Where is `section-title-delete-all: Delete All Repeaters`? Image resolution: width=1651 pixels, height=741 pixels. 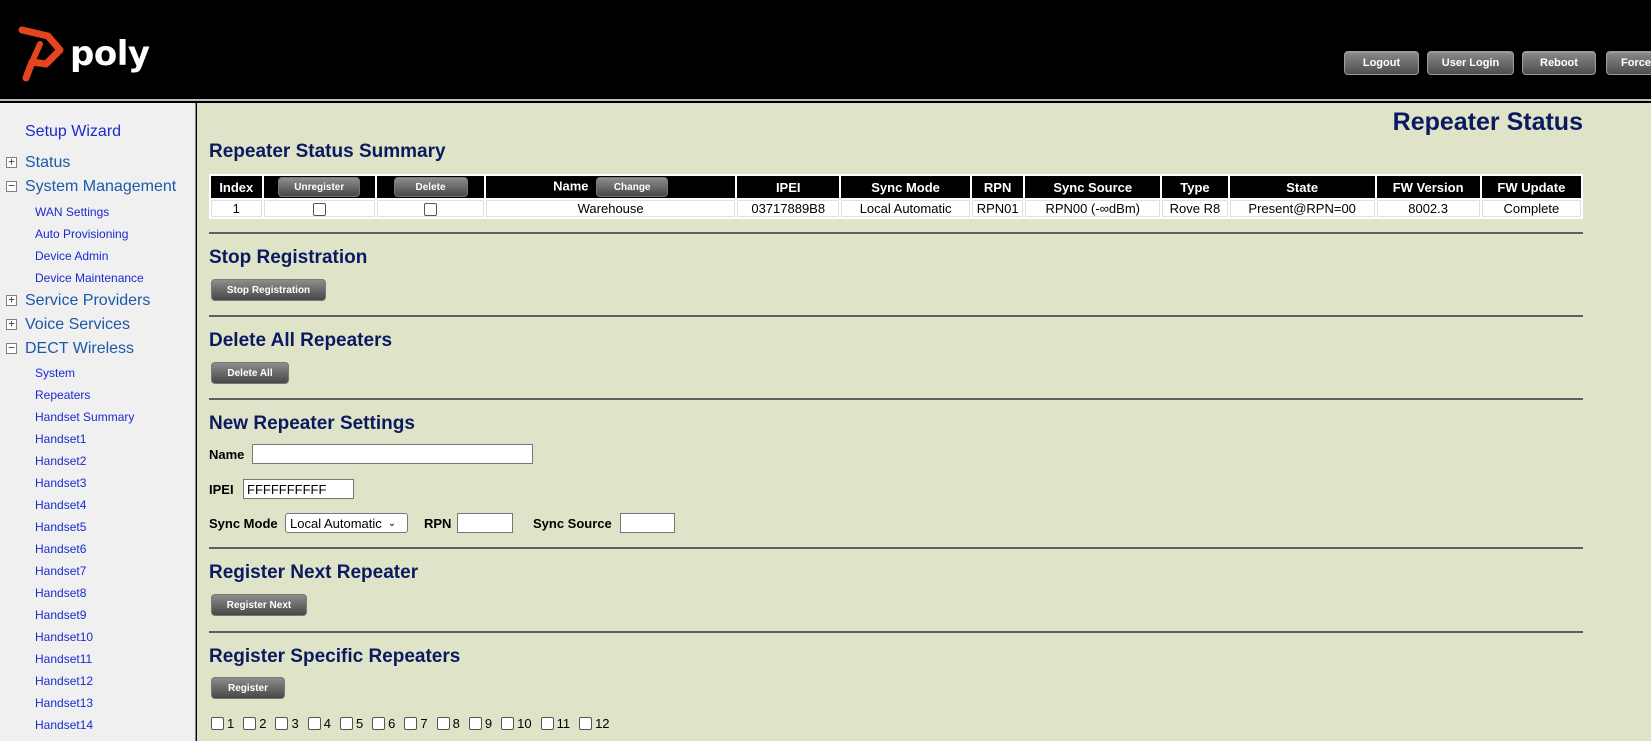
section-title-delete-all: Delete All Repeaters is located at coordinates (301, 340).